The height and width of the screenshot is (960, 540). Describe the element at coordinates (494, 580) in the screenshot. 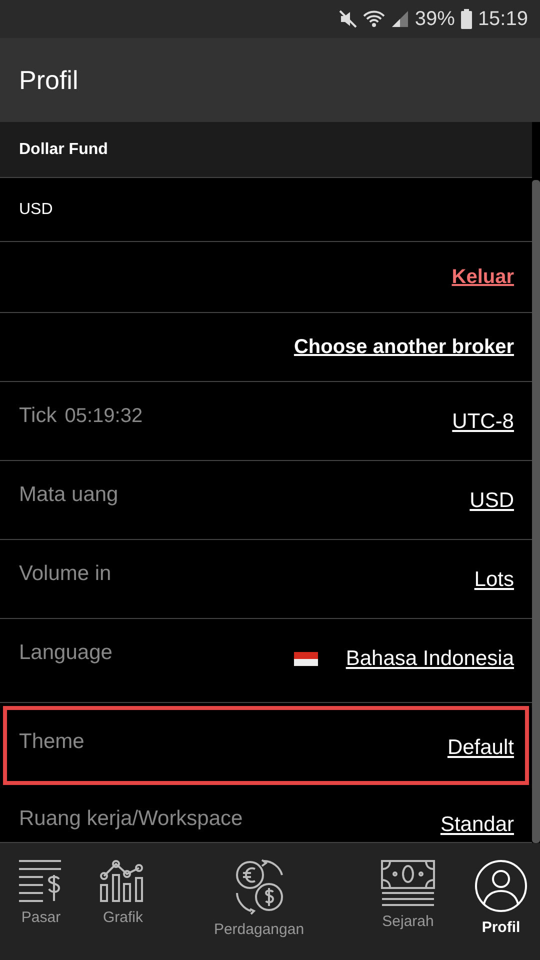

I see `setting-value: Lots` at that location.